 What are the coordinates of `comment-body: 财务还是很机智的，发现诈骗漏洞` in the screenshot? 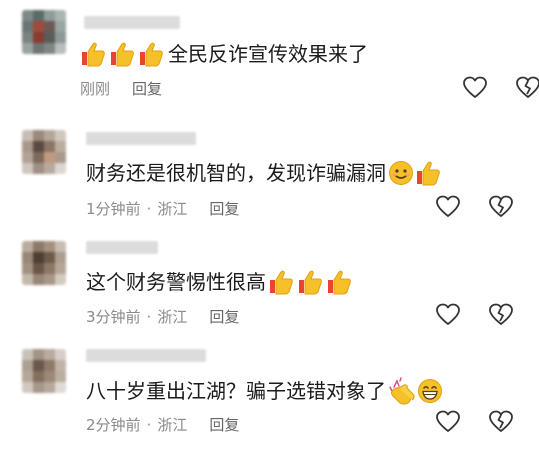 It's located at (236, 173).